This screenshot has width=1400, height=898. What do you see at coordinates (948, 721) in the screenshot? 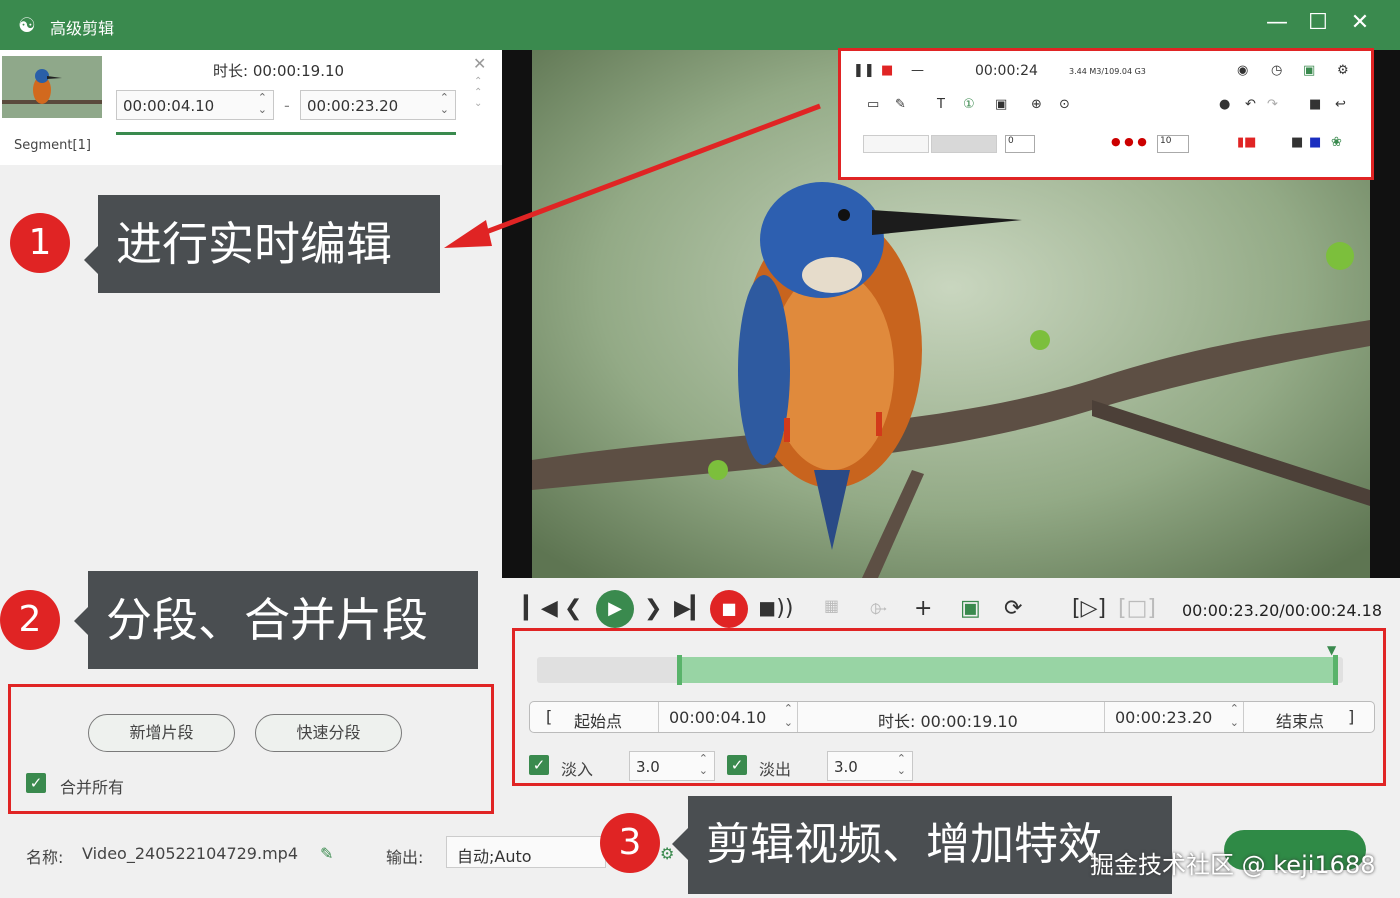
I see `timeline-duration: 时长: 00:00:19.10` at bounding box center [948, 721].